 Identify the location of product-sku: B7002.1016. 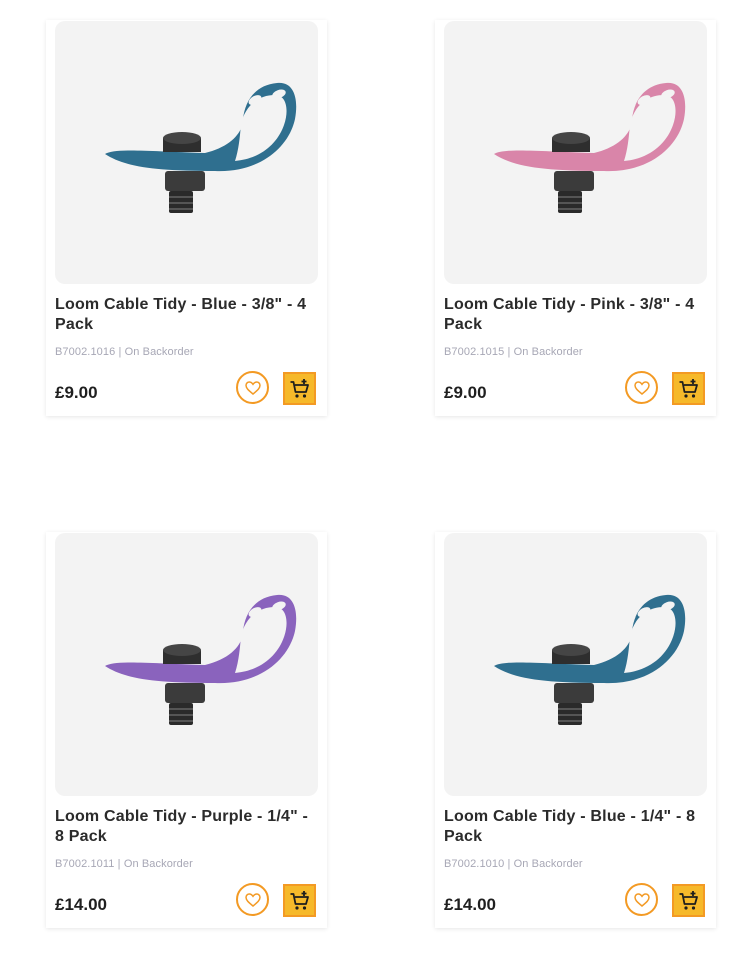
(85, 352).